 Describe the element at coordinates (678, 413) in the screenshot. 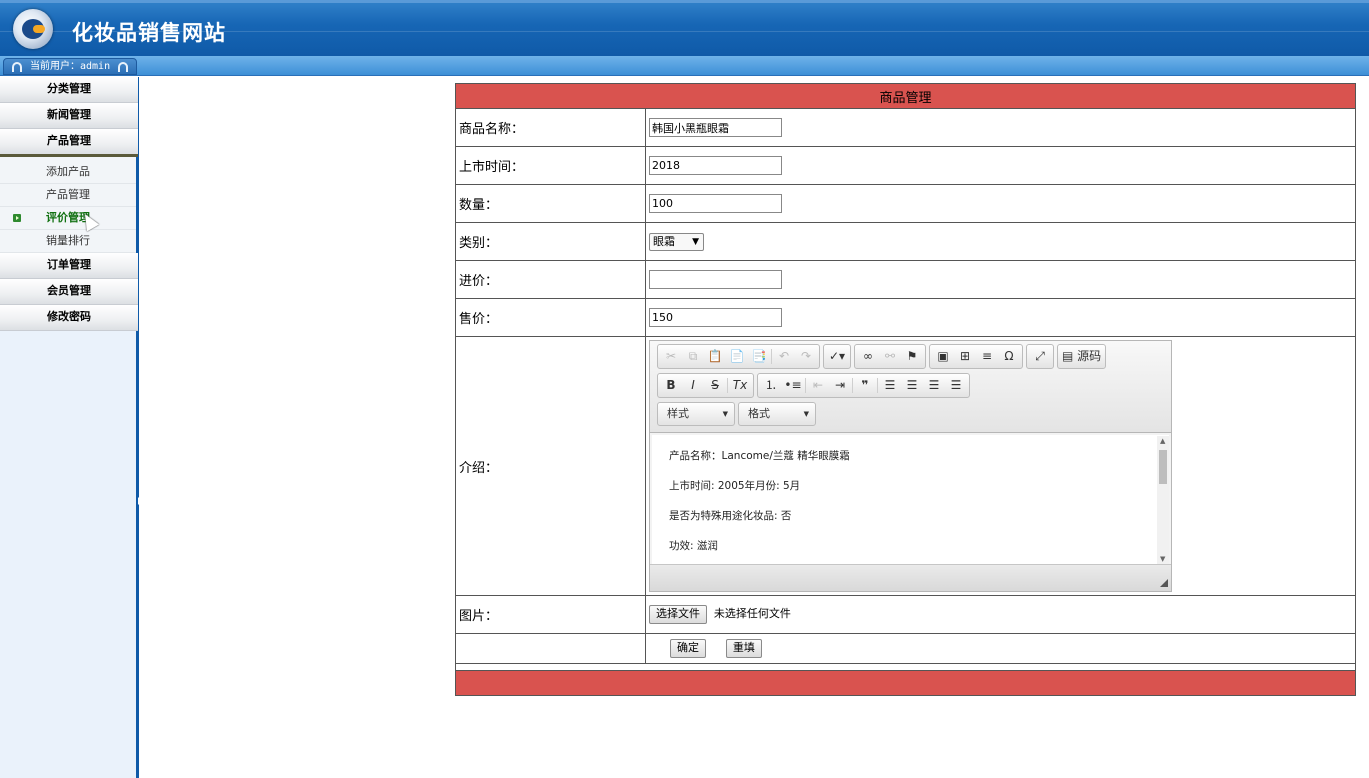

I see `style-combo-label: 样式` at that location.